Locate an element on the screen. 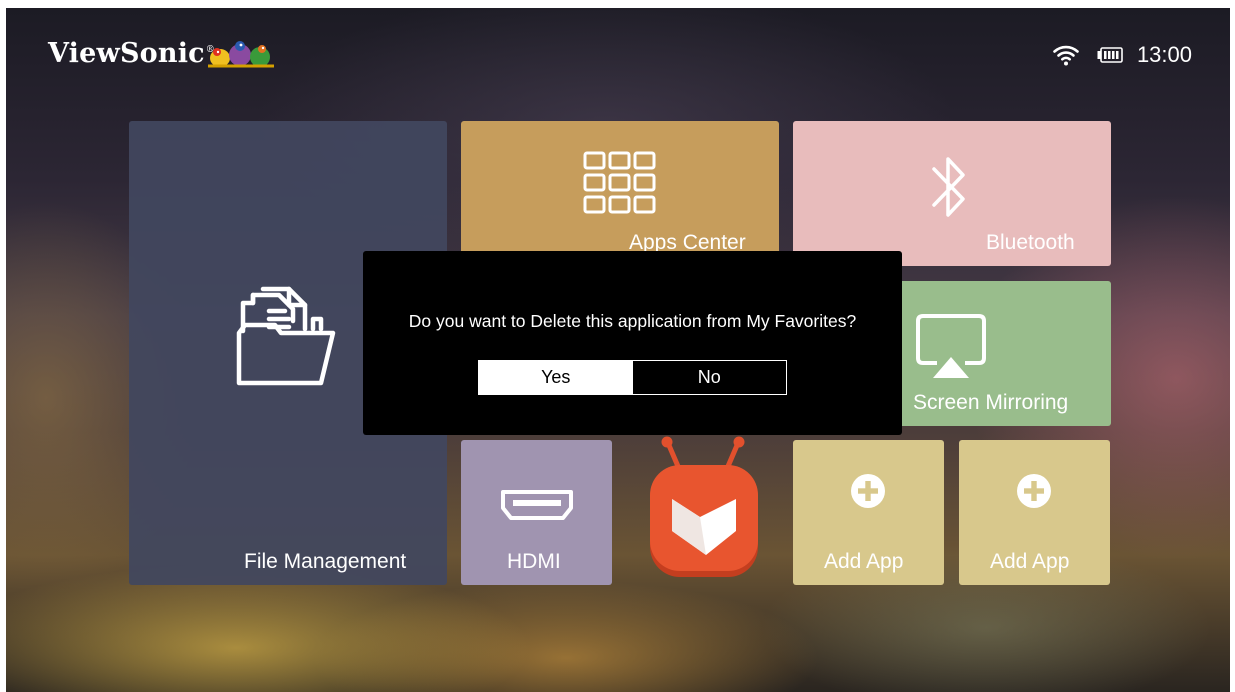 This screenshot has width=1235, height=692. screen-mirroring-label: Screen Mirroring is located at coordinates (991, 402).